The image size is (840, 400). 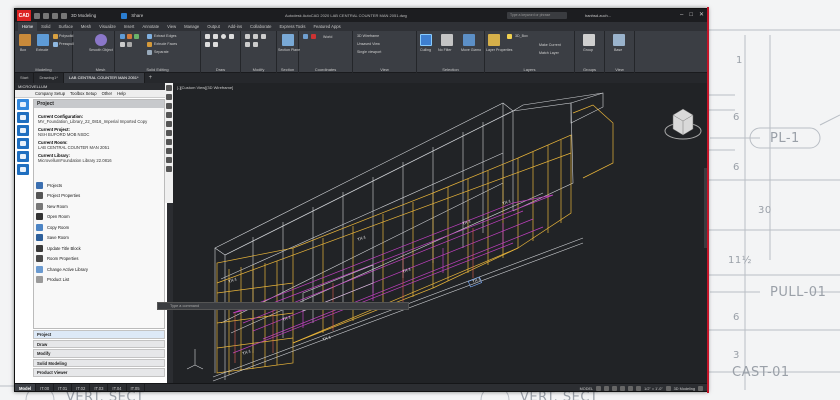 I want to click on app-logo: CAD, so click(x=24, y=15).